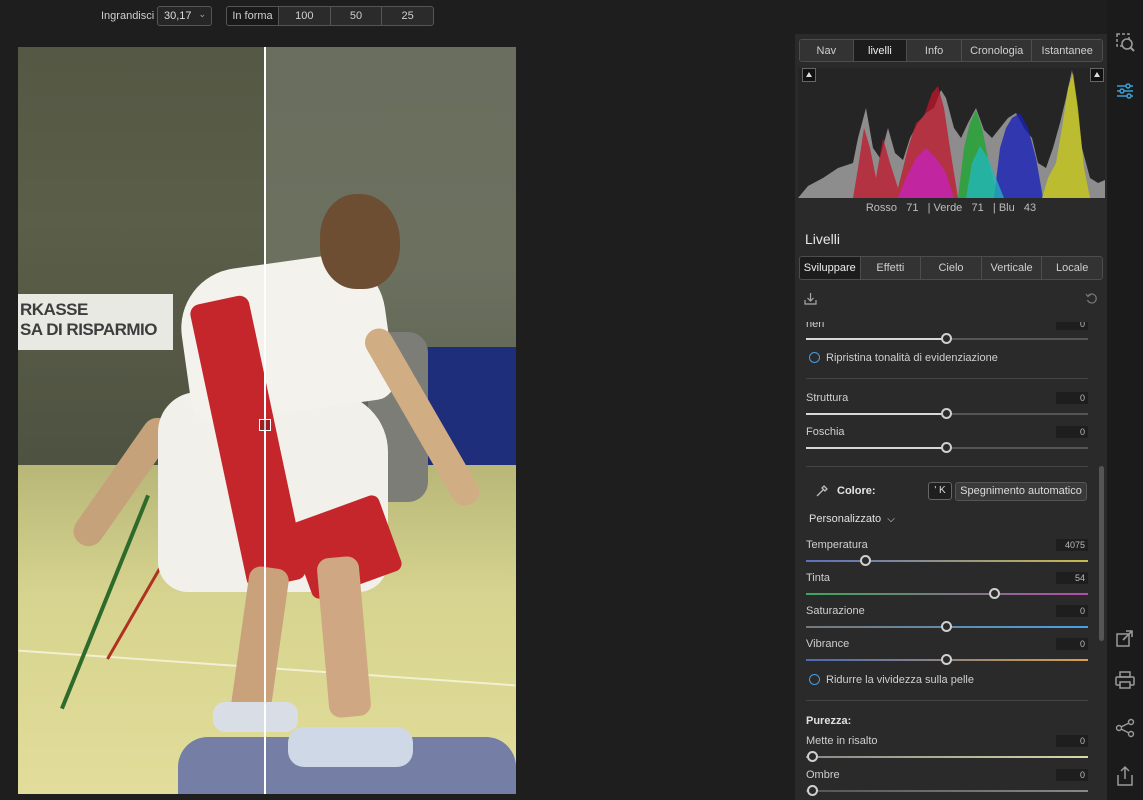 The image size is (1143, 800). What do you see at coordinates (947, 594) in the screenshot?
I see `tinta-slider` at bounding box center [947, 594].